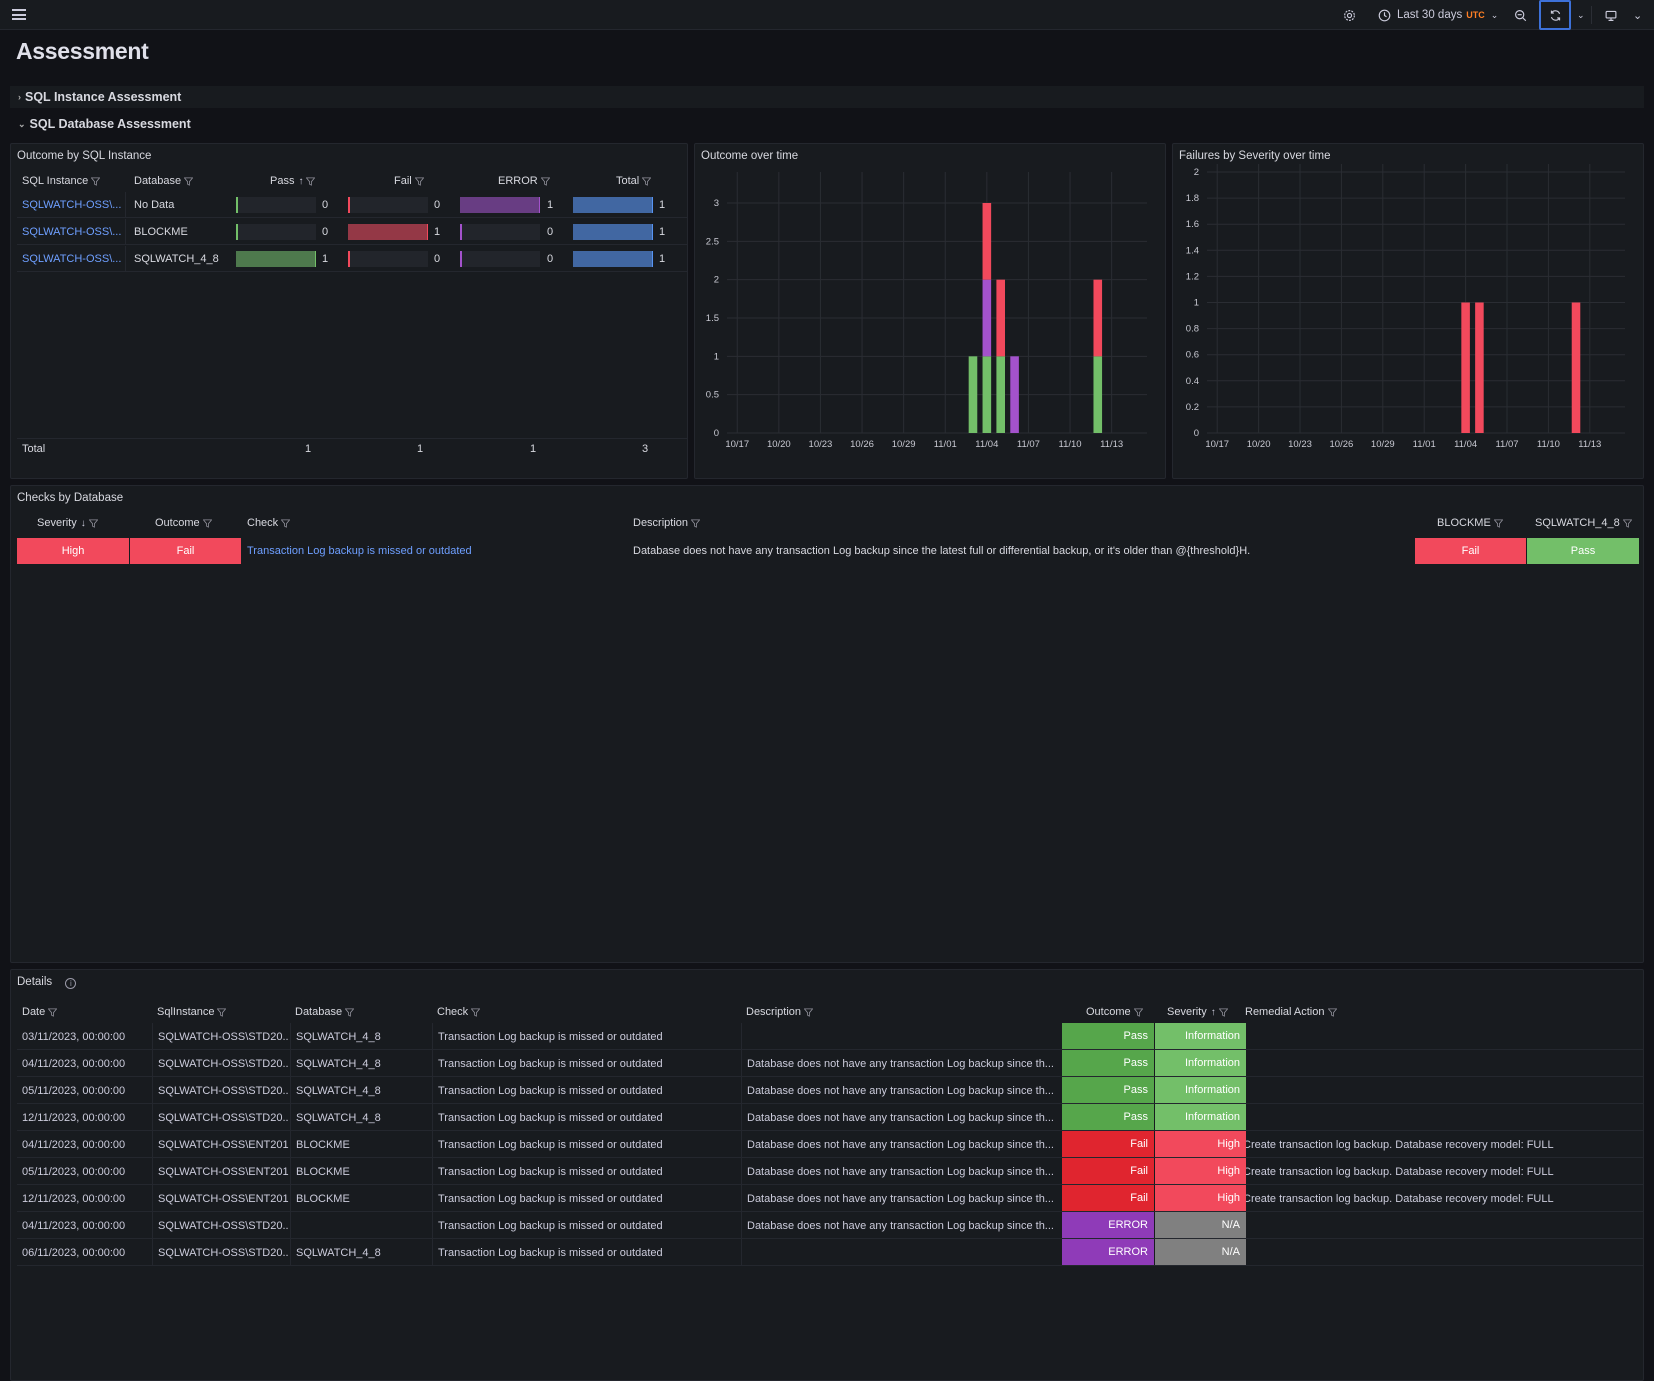 Image resolution: width=1654 pixels, height=1381 pixels. I want to click on panel-title: Outcome by SQL Instance, so click(84, 156).